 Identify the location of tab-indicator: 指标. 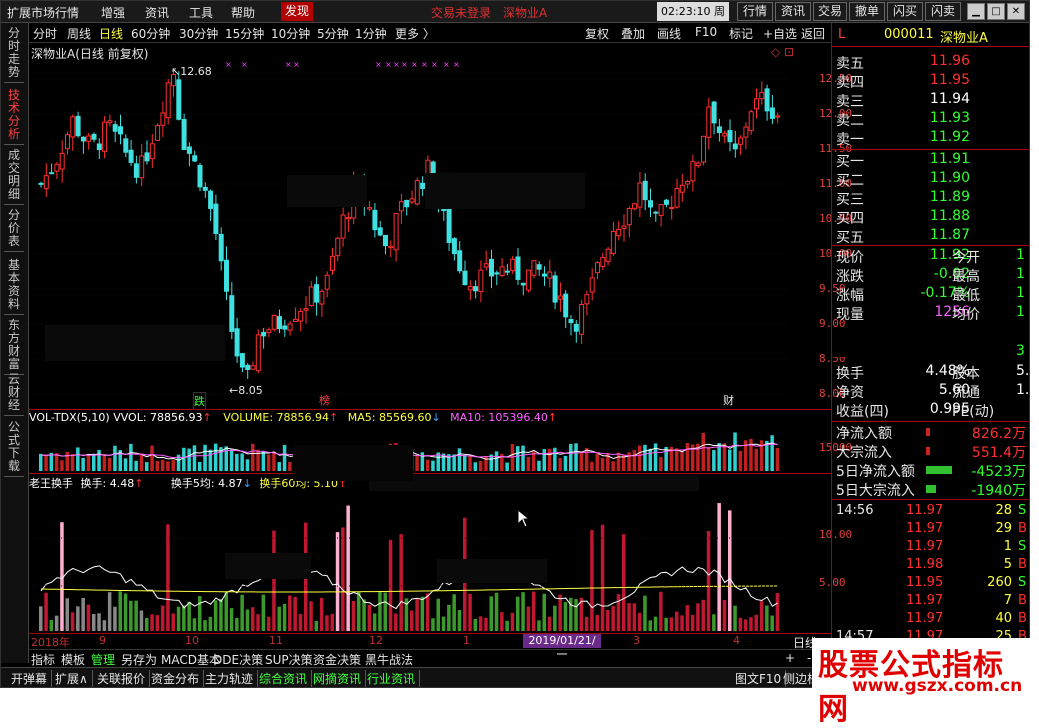
(43, 659).